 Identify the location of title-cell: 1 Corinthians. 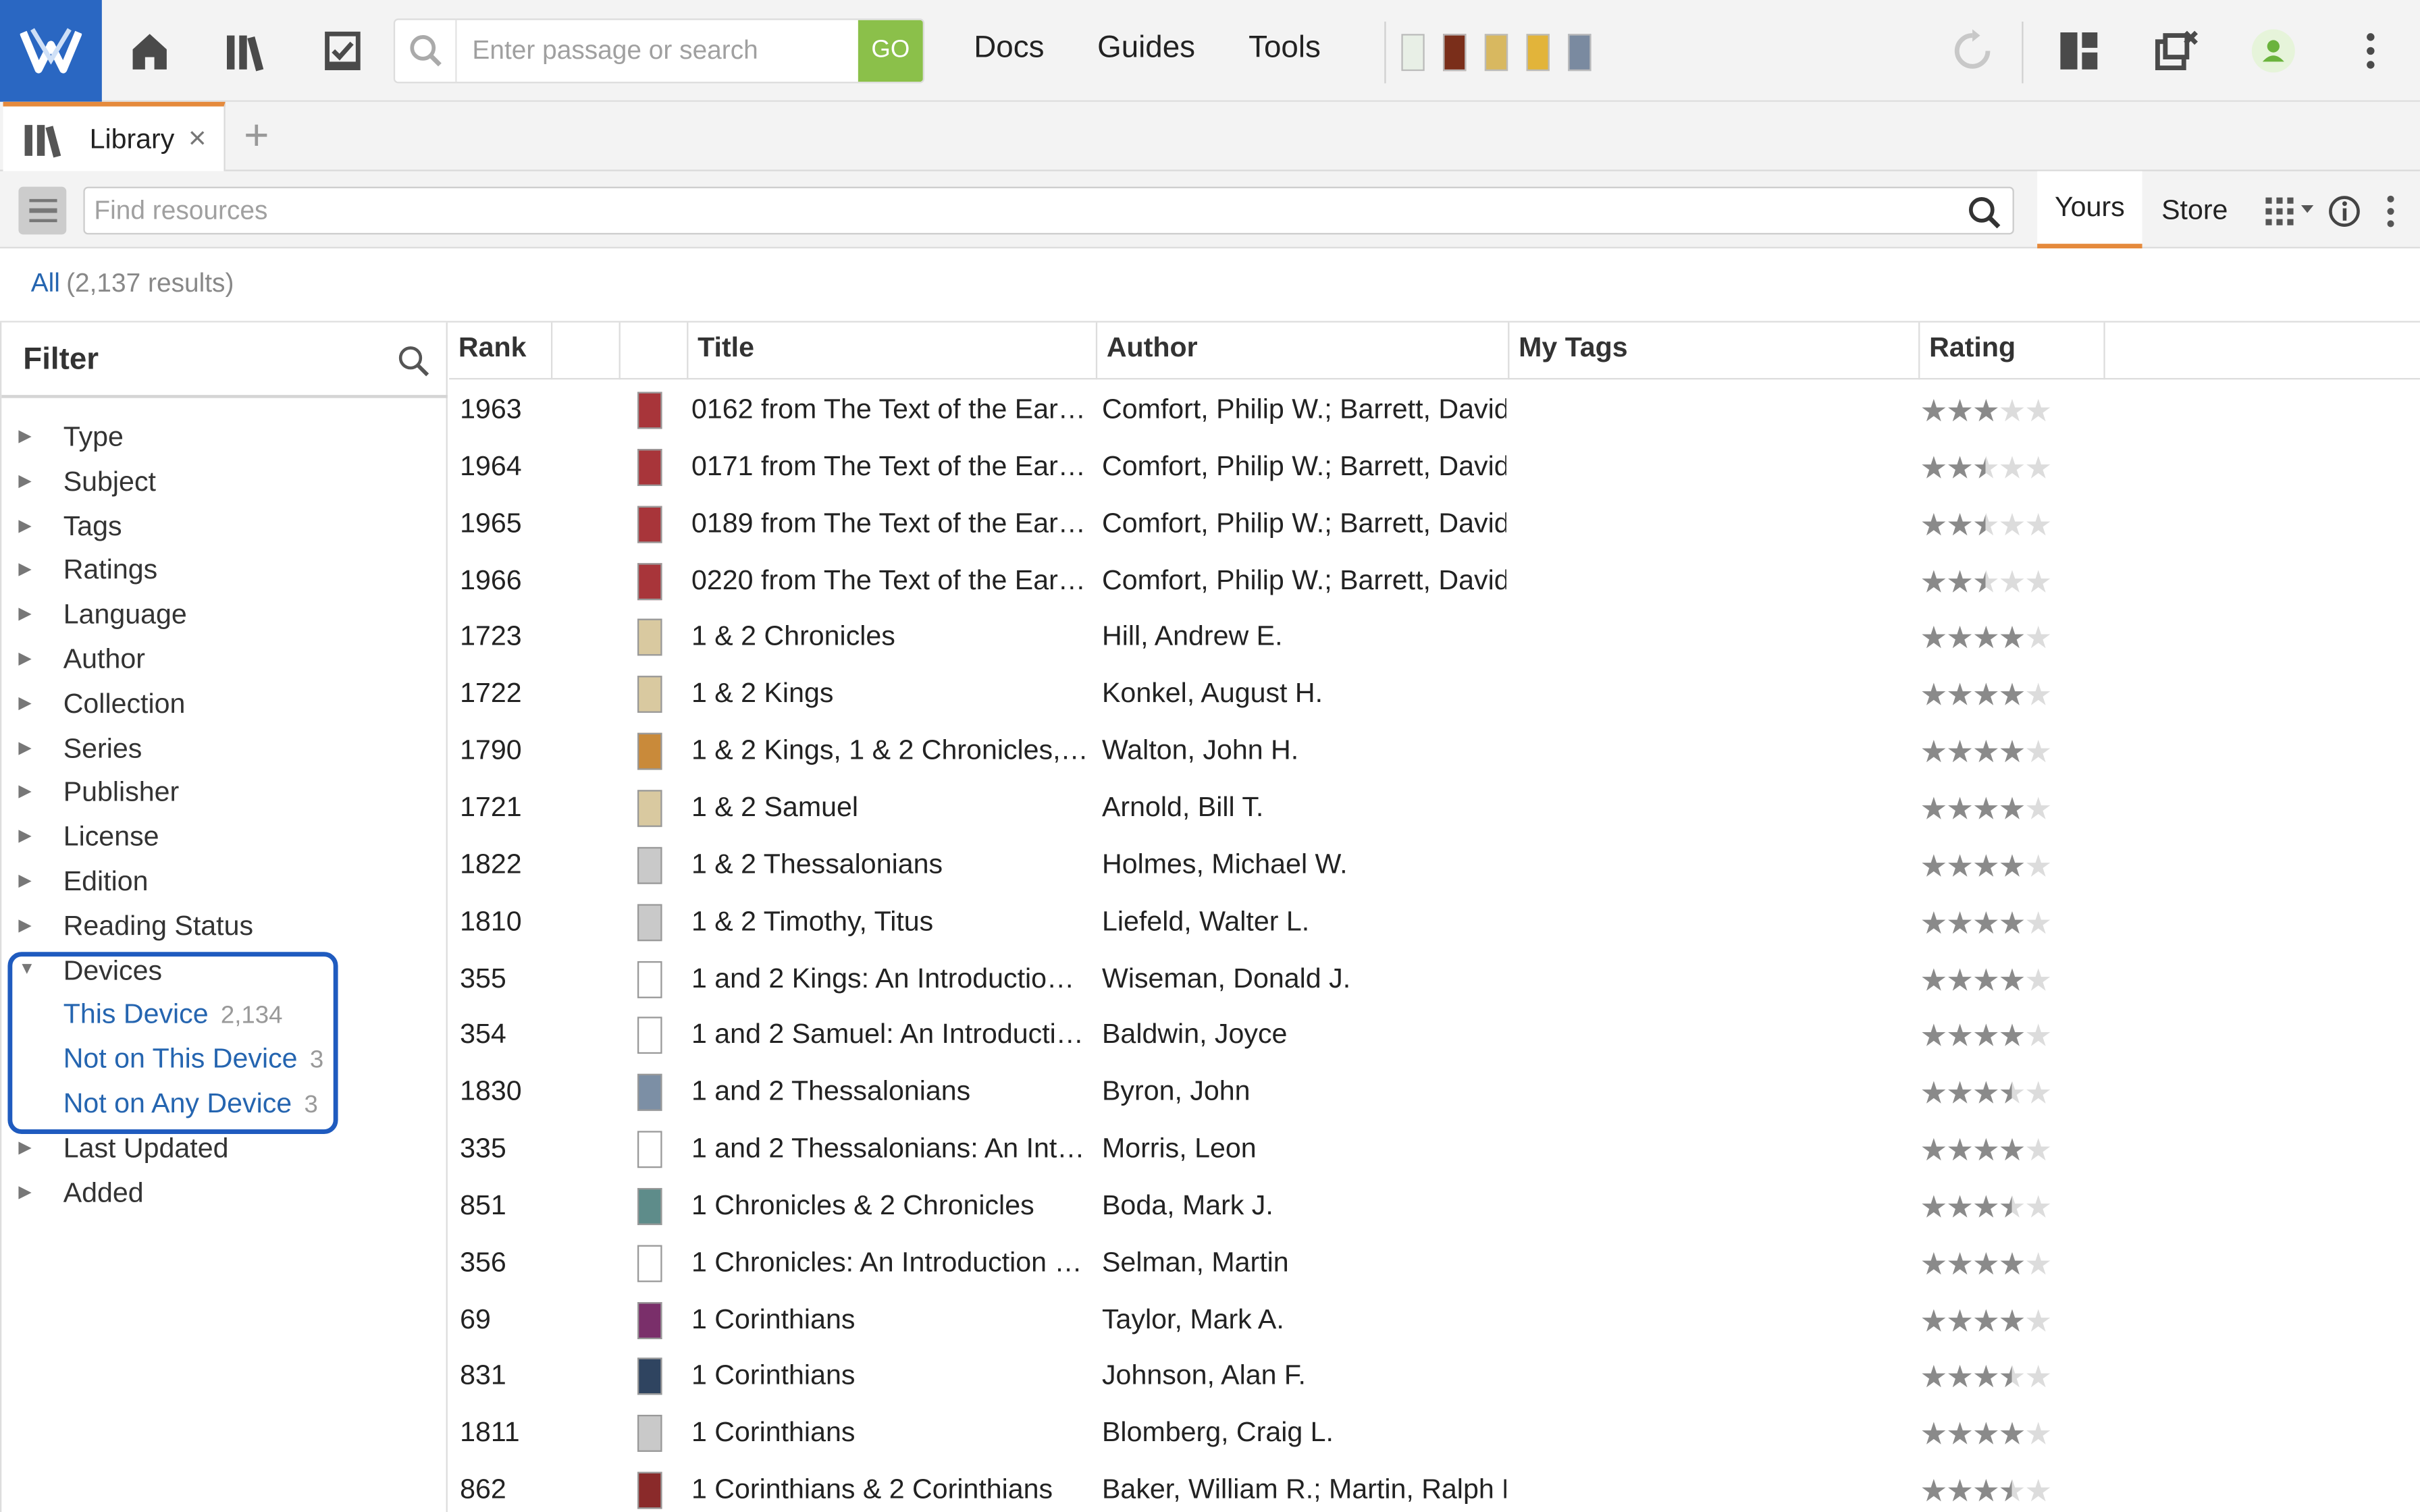
(890, 1319).